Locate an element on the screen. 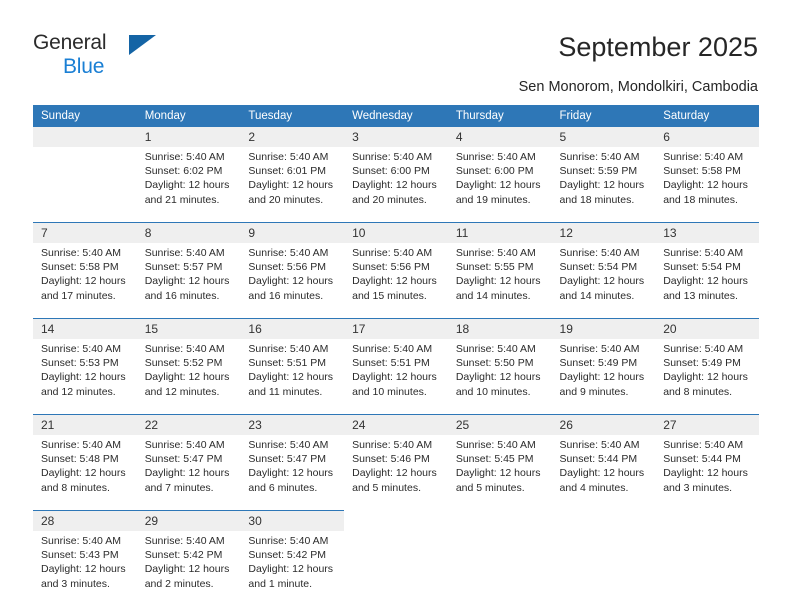 The height and width of the screenshot is (612, 792). day-number: 17 is located at coordinates (396, 328).